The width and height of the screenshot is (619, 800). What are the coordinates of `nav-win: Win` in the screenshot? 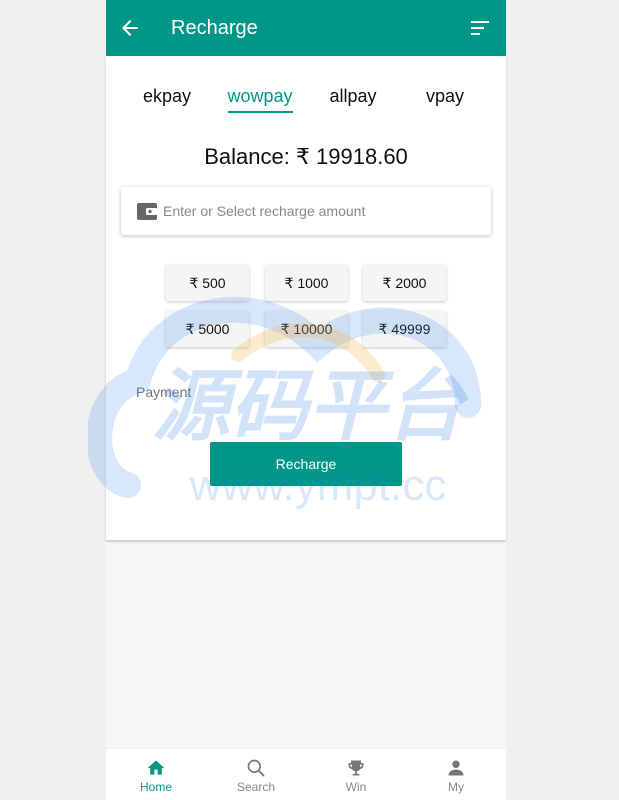 It's located at (356, 774).